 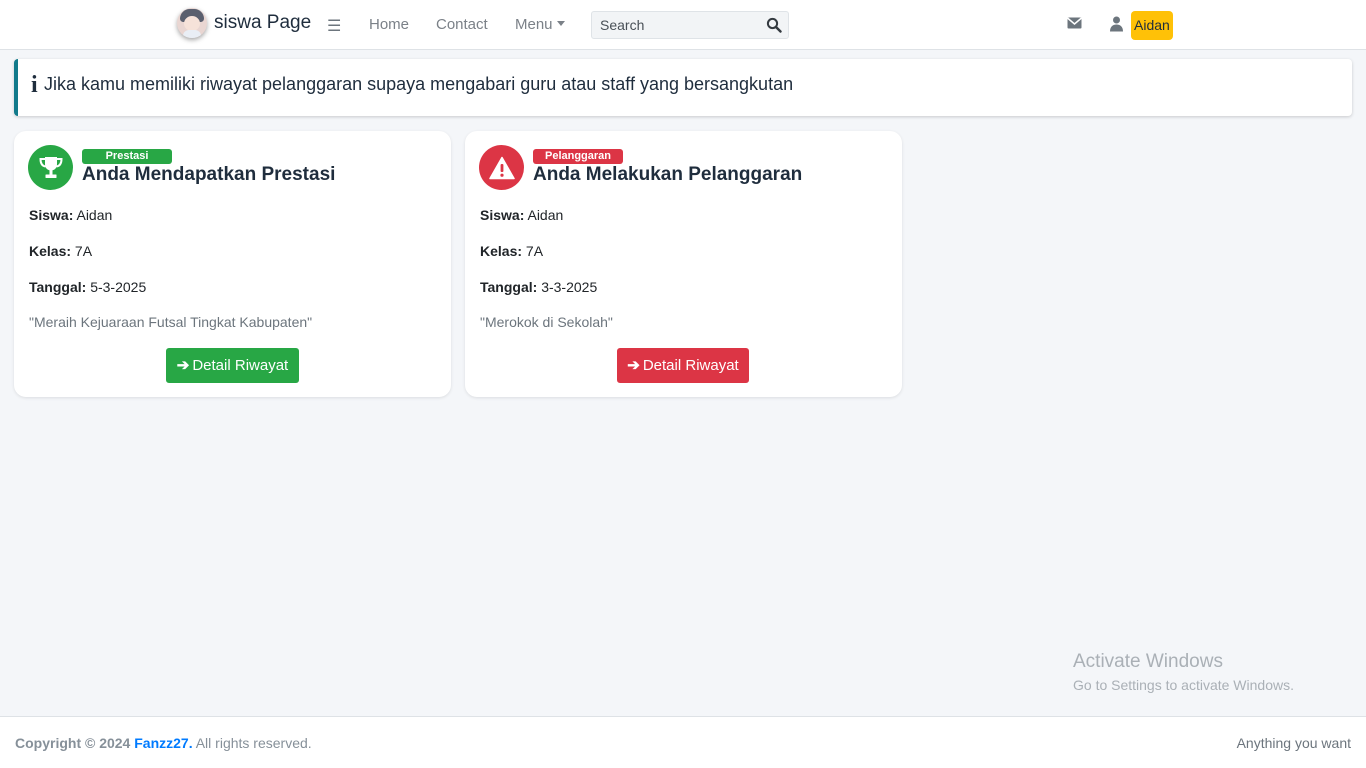 What do you see at coordinates (253, 743) in the screenshot?
I see `rights-text: All rights reserved.` at bounding box center [253, 743].